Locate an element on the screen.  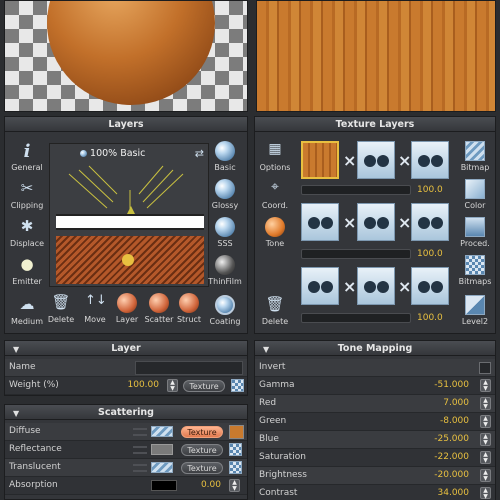
glossy-button: Glossy is located at coordinates (225, 194).